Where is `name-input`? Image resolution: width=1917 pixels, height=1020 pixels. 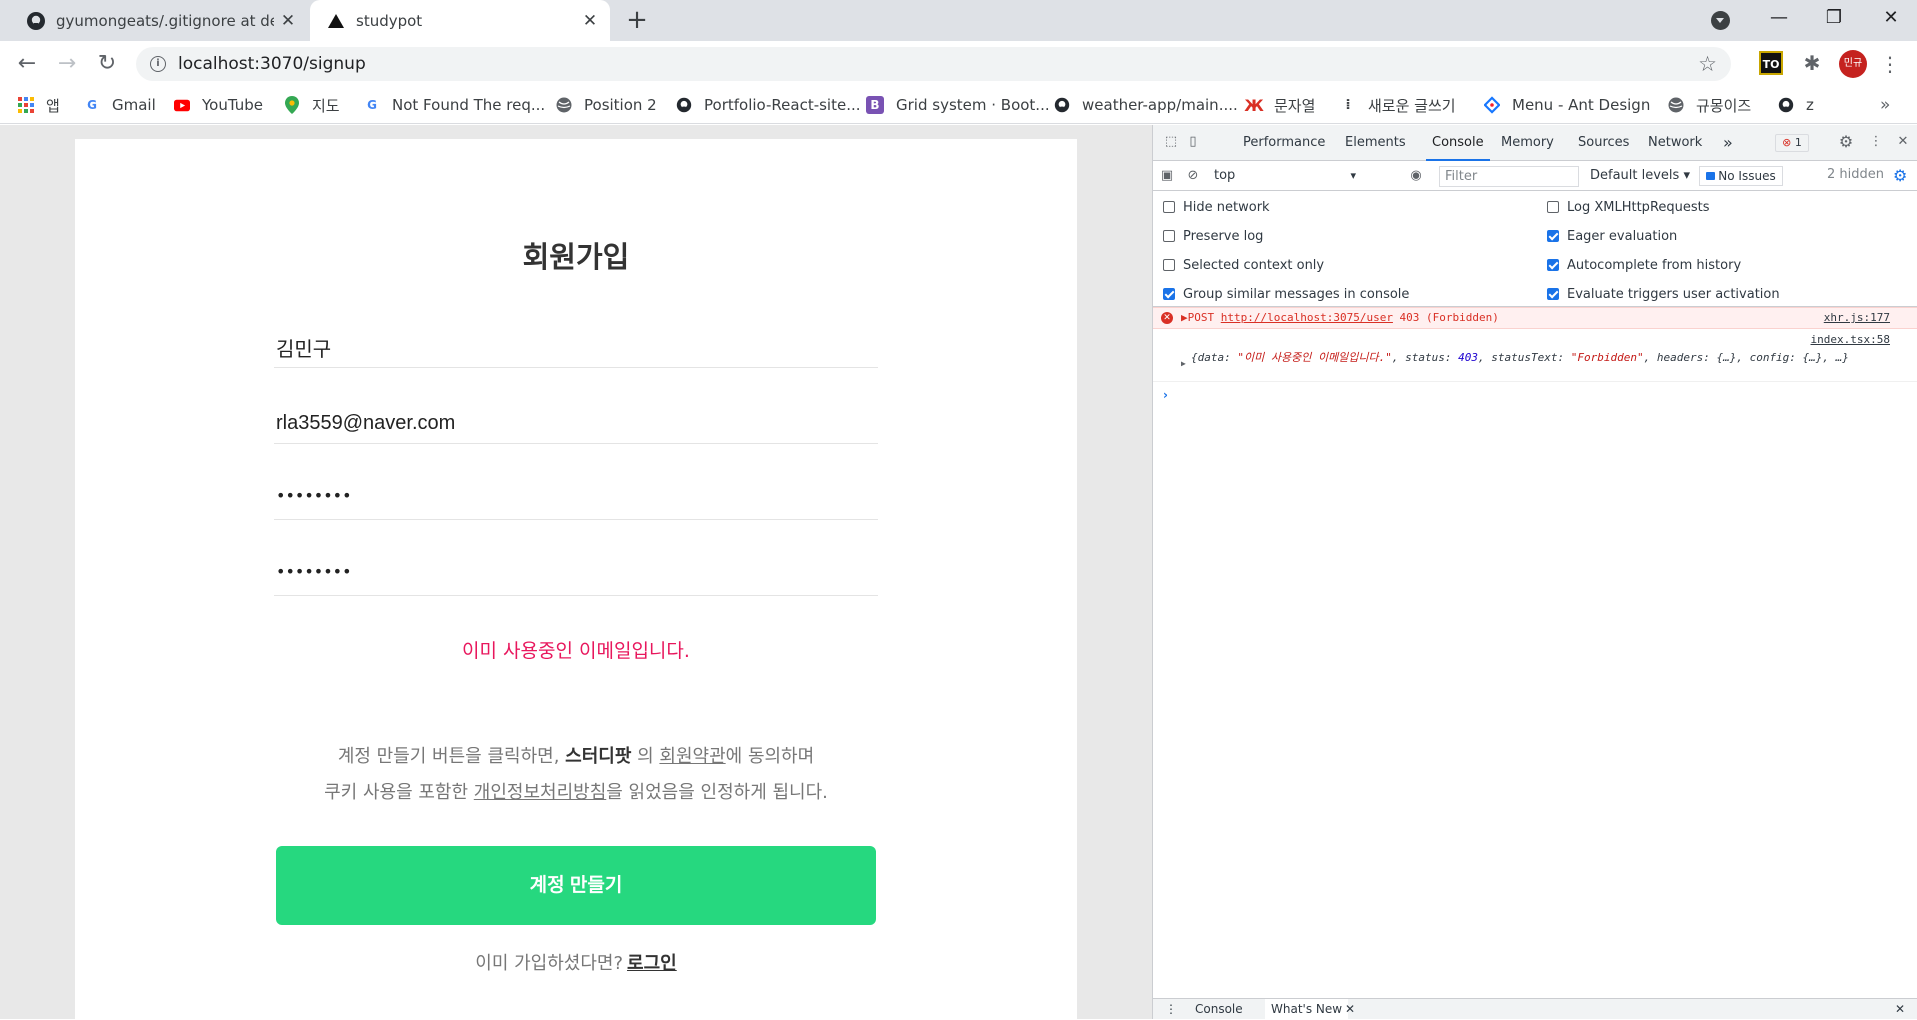
name-input is located at coordinates (571, 347).